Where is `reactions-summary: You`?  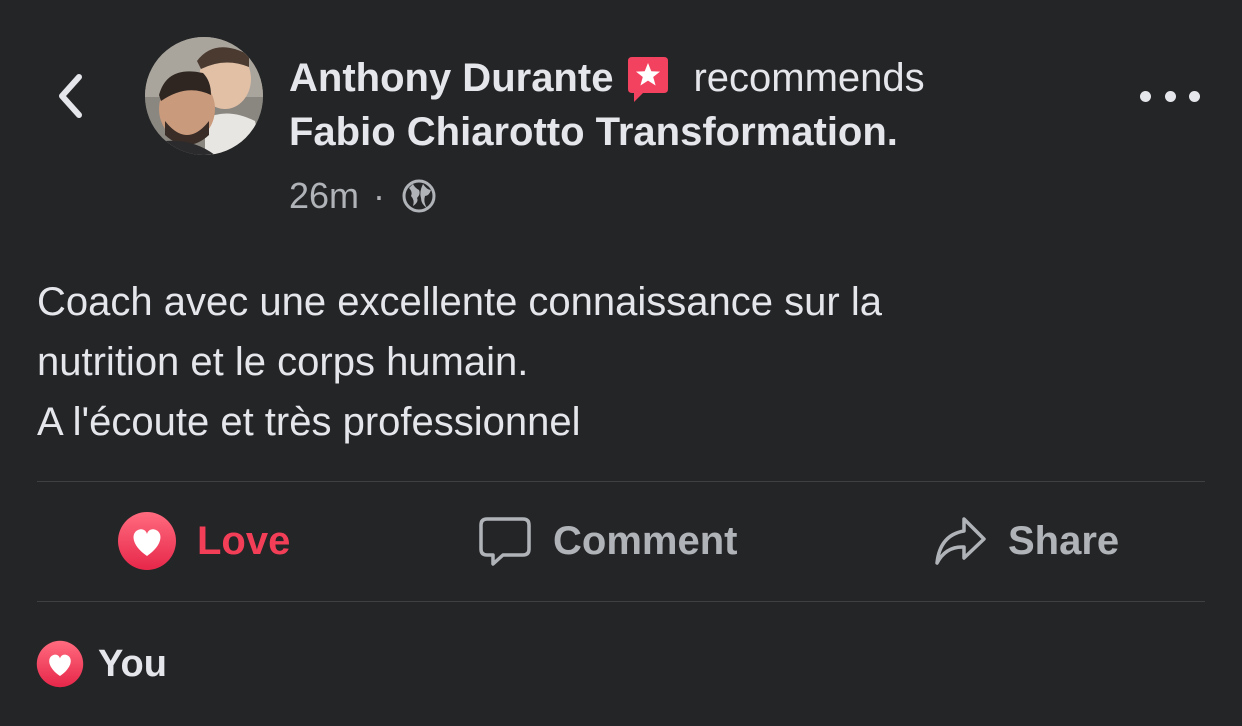
reactions-summary: You is located at coordinates (101, 664).